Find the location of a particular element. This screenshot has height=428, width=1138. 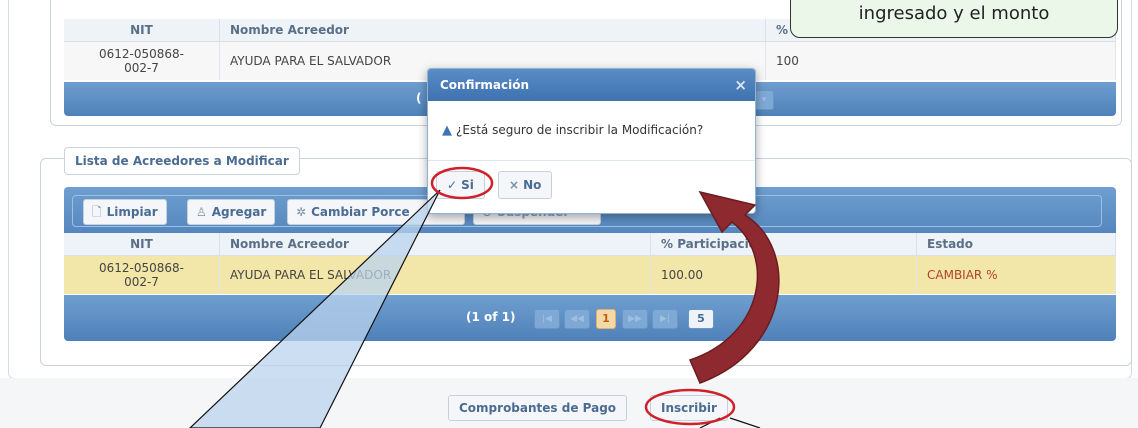

cell-estado: CAMBIAR % is located at coordinates (1016, 274).